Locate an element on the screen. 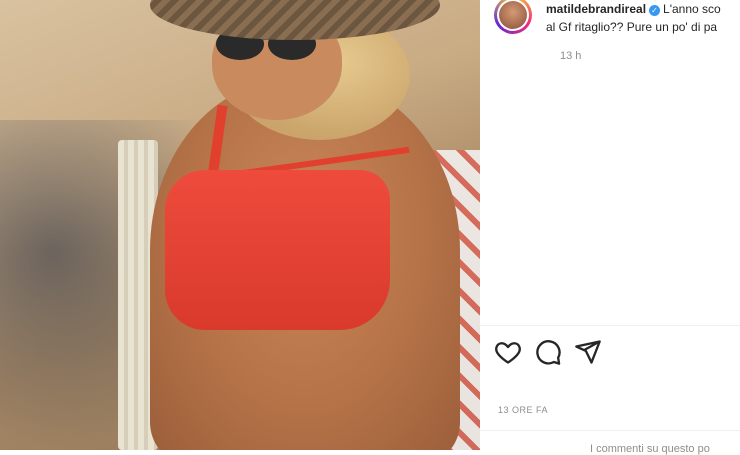 The image size is (740, 455). comments-disabled-notice: I commenti su questo po is located at coordinates (650, 449).